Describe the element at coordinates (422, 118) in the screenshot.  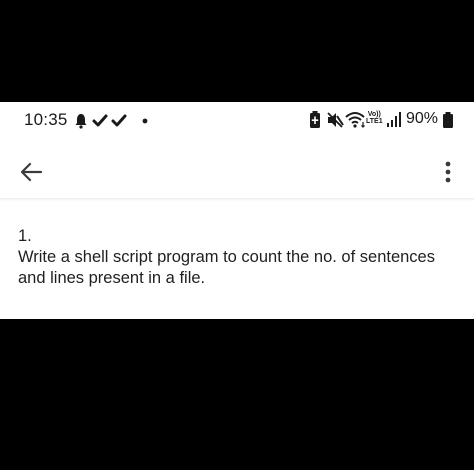
I see `battery-percent: 90%` at that location.